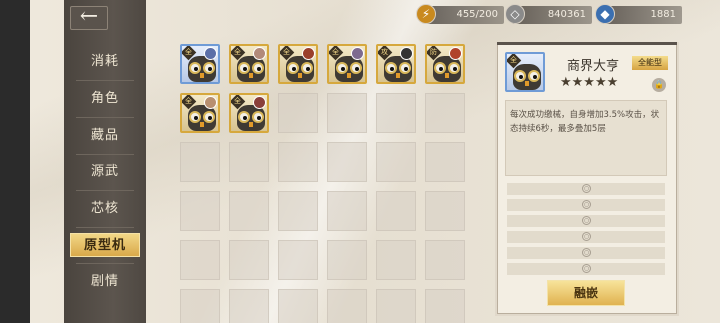 The height and width of the screenshot is (323, 720). I want to click on selected-prototype-thumbnail: 全, so click(525, 72).